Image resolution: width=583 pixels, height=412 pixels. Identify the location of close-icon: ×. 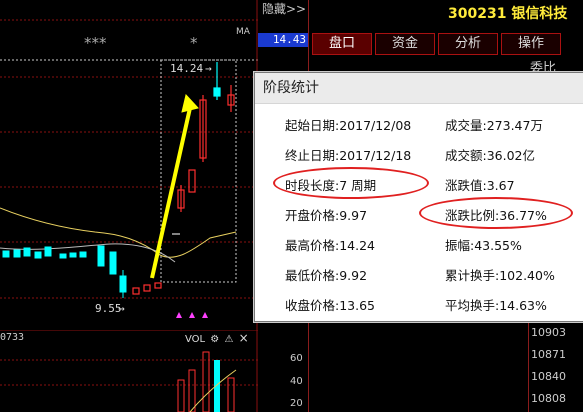
(244, 338).